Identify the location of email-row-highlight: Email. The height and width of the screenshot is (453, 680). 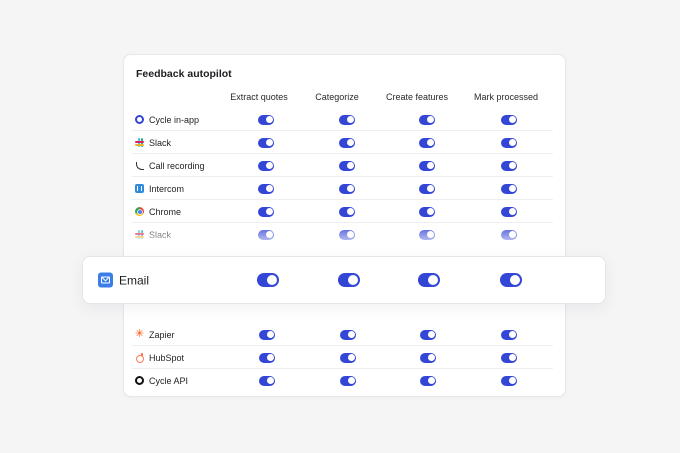
(344, 280).